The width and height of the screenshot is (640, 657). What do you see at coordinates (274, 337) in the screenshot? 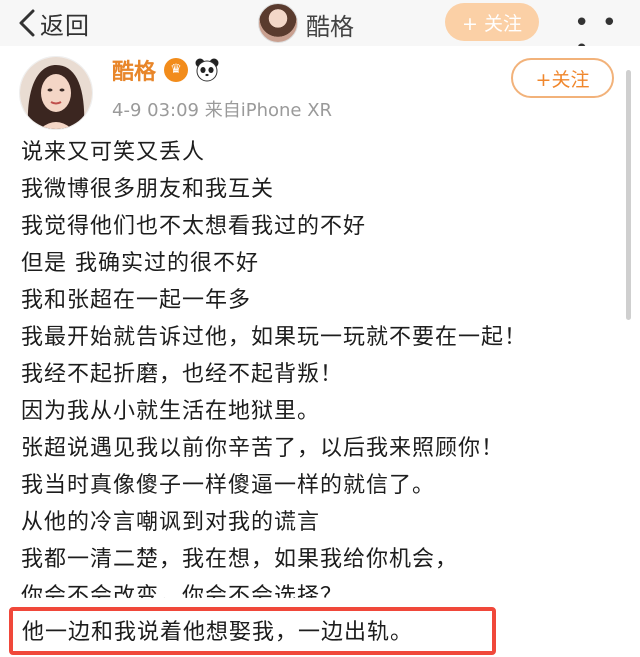
I see `post-line: 我最开始就告诉过他，如果玩一玩就不要在一起！` at bounding box center [274, 337].